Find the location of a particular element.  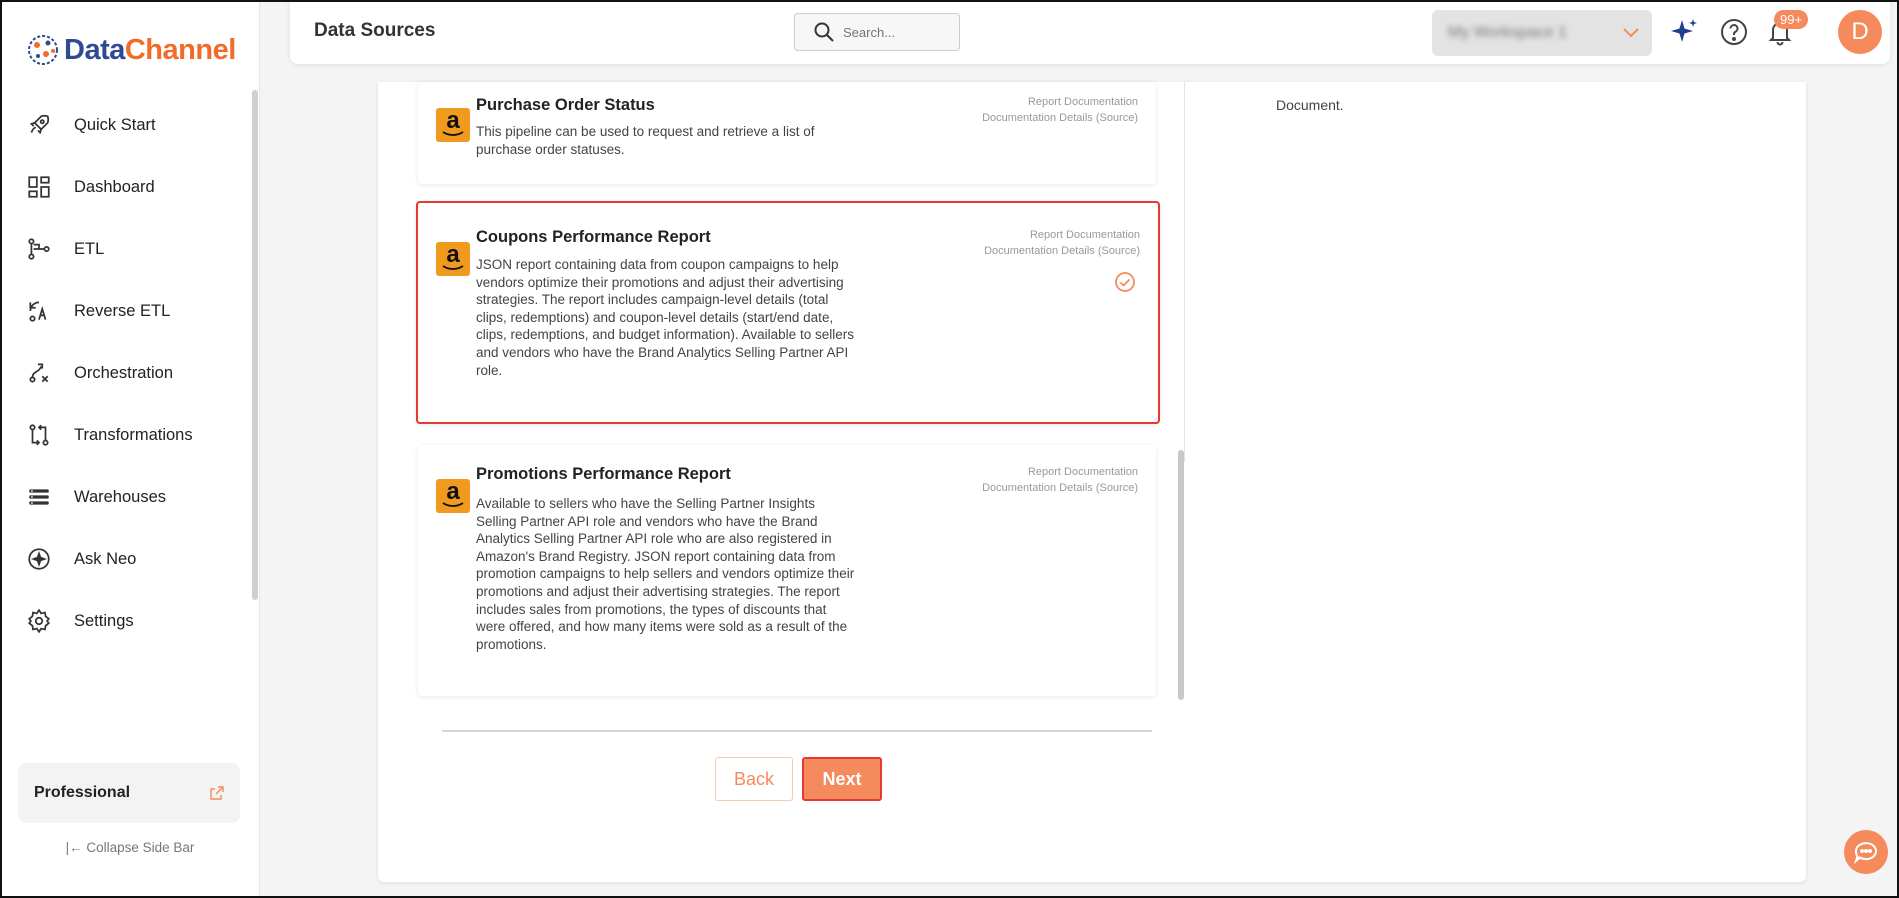

sidebar-item-label: Orchestration is located at coordinates (124, 372).